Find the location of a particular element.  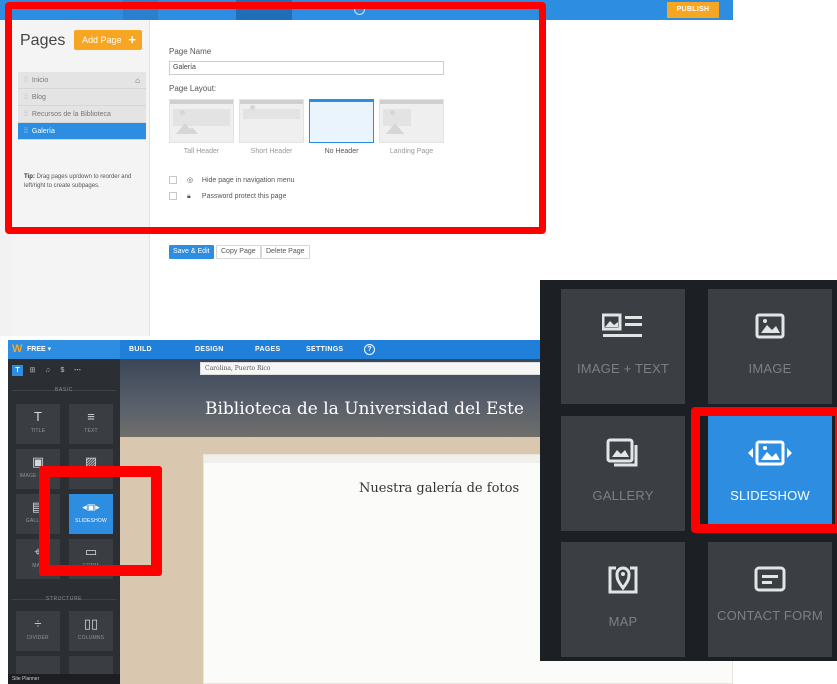

nav-tab-build is located at coordinates (140, 10).